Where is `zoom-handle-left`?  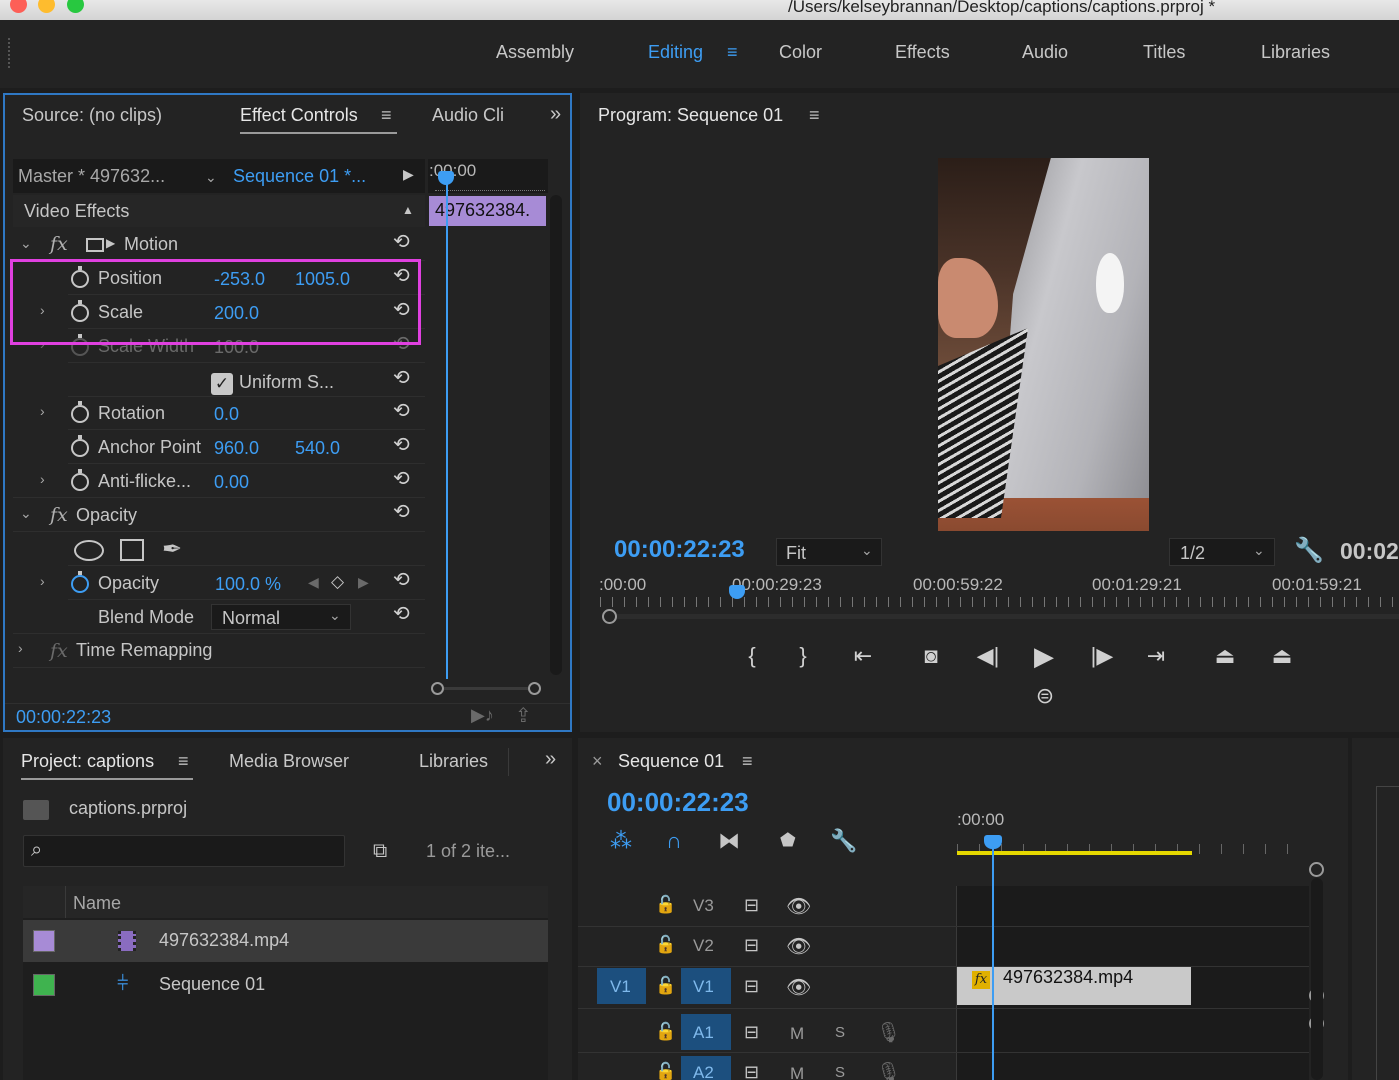
zoom-handle-left is located at coordinates (437, 688).